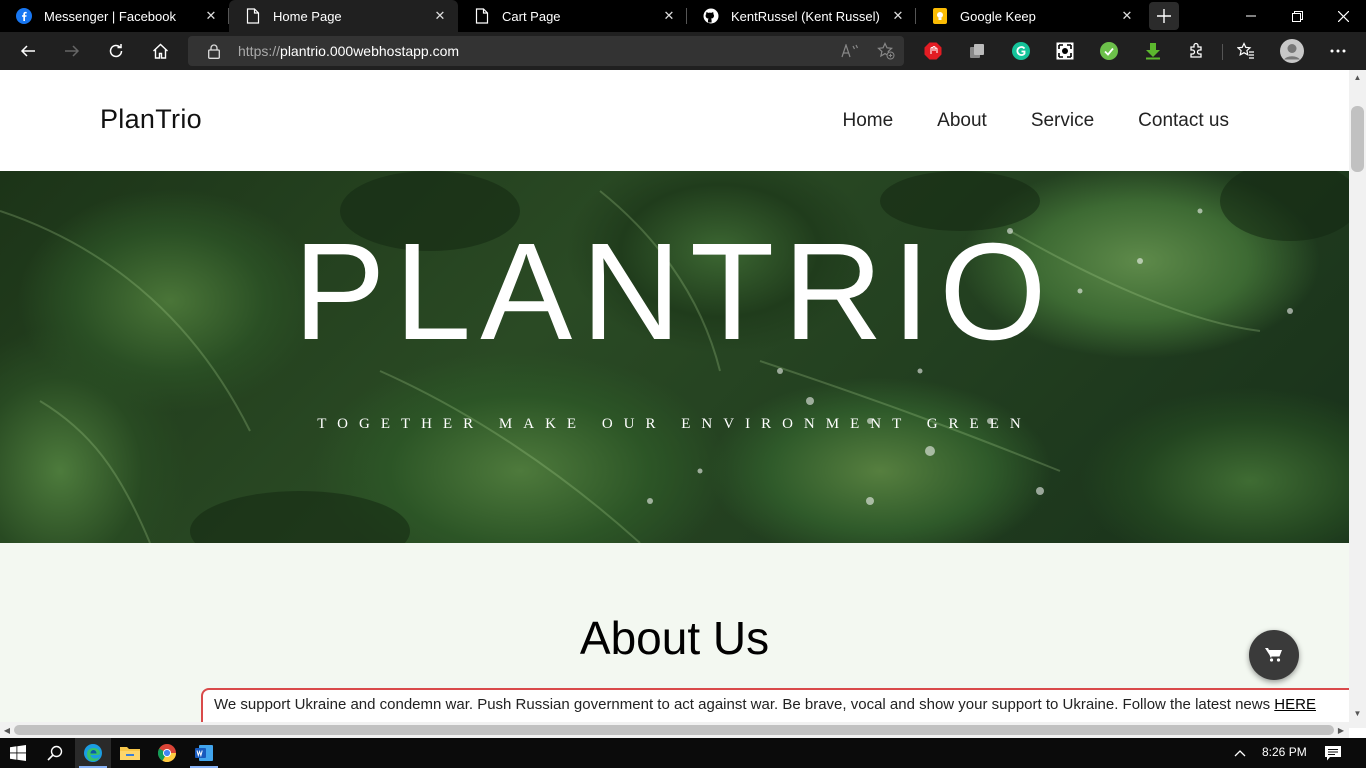 Image resolution: width=1366 pixels, height=768 pixels. What do you see at coordinates (214, 51) in the screenshot?
I see `lock-icon` at bounding box center [214, 51].